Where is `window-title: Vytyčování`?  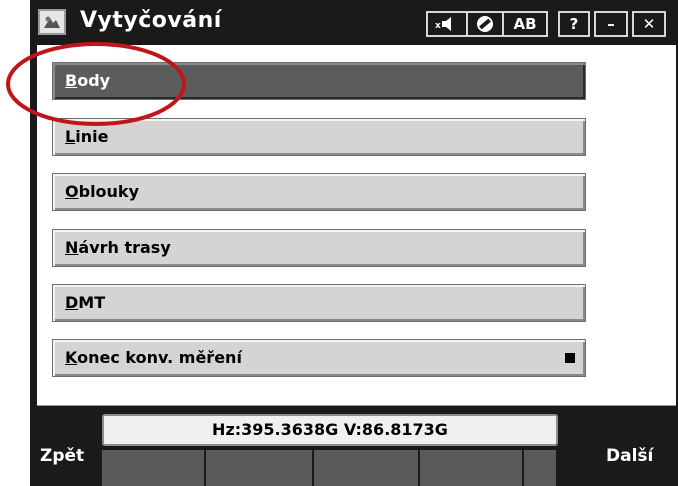 window-title: Vytyčování is located at coordinates (151, 20).